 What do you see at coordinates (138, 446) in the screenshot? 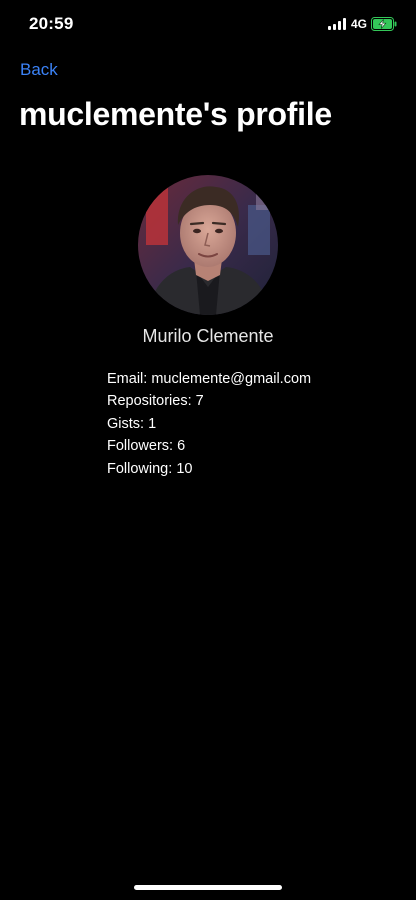
I see `stat-followers-label: Followers` at bounding box center [138, 446].